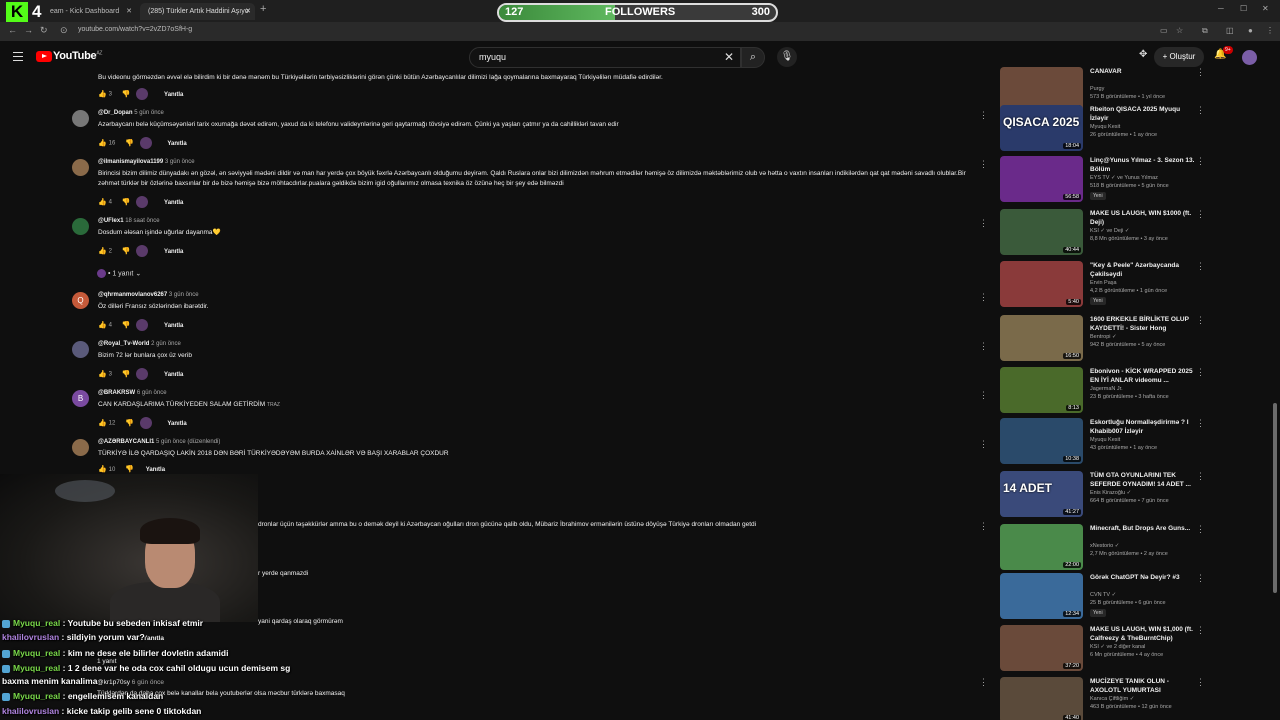  I want to click on video-thumbnail: 16:50, so click(1041, 338).